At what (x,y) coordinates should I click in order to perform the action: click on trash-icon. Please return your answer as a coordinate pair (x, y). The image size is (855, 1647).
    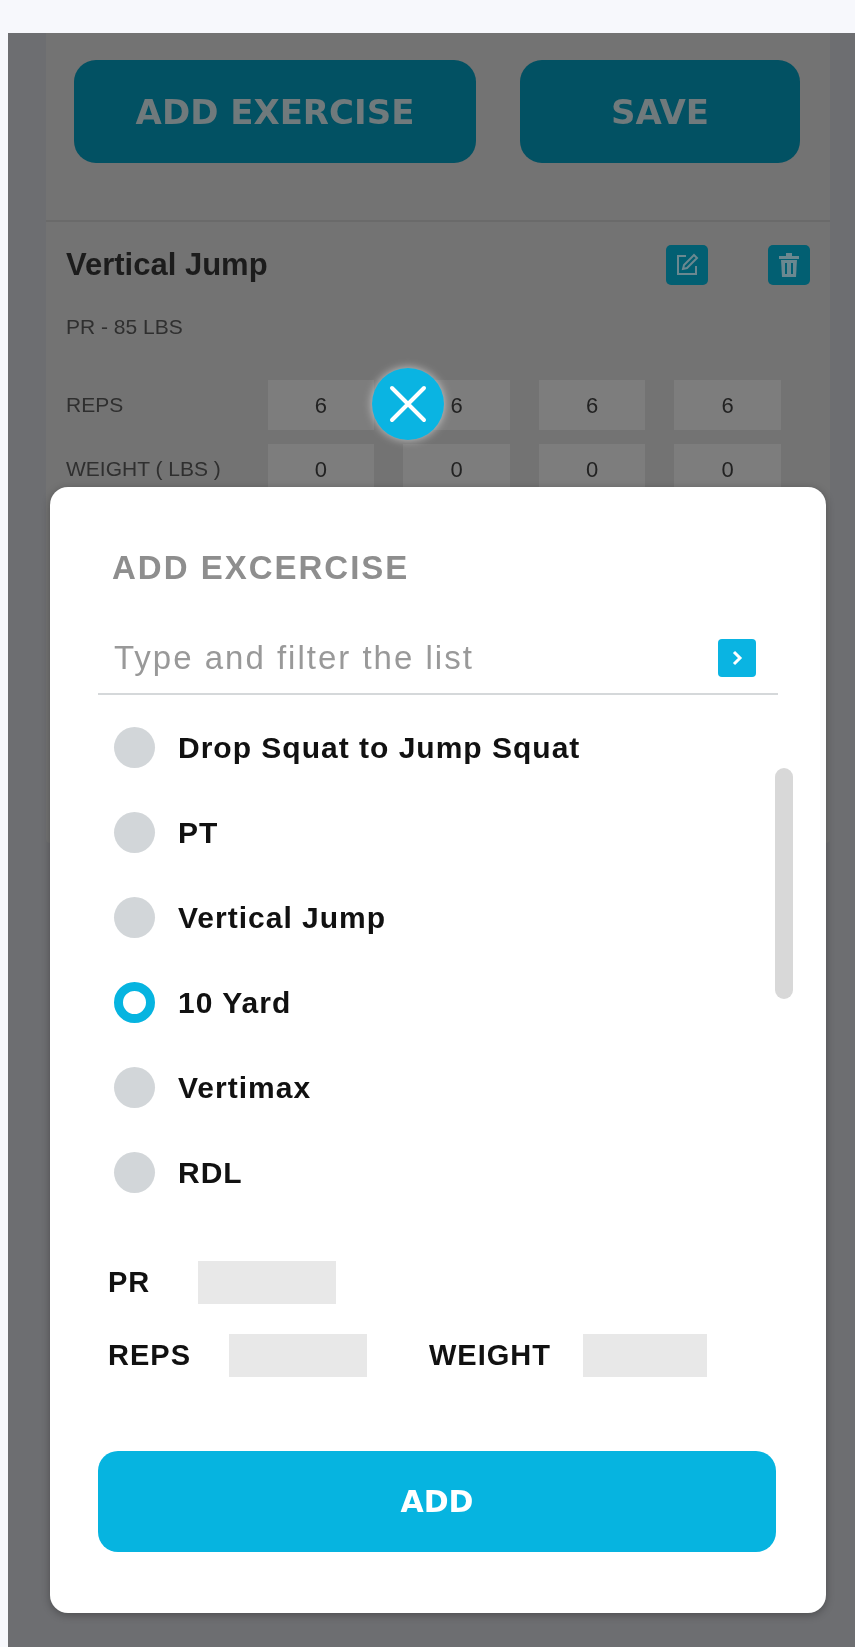
    Looking at the image, I should click on (789, 265).